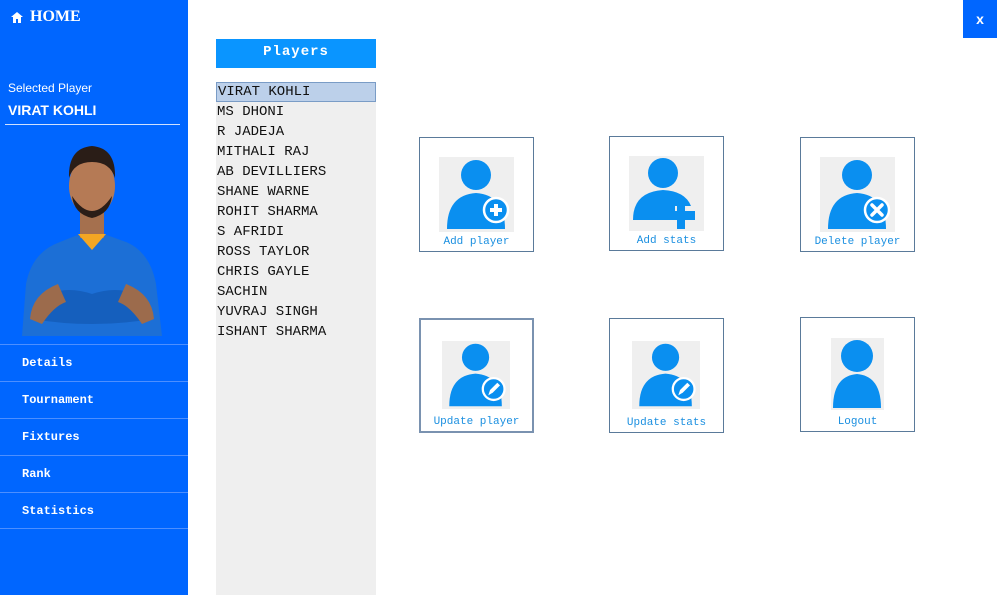 Image resolution: width=997 pixels, height=595 pixels. What do you see at coordinates (94, 362) in the screenshot?
I see `nav-item-details: Details` at bounding box center [94, 362].